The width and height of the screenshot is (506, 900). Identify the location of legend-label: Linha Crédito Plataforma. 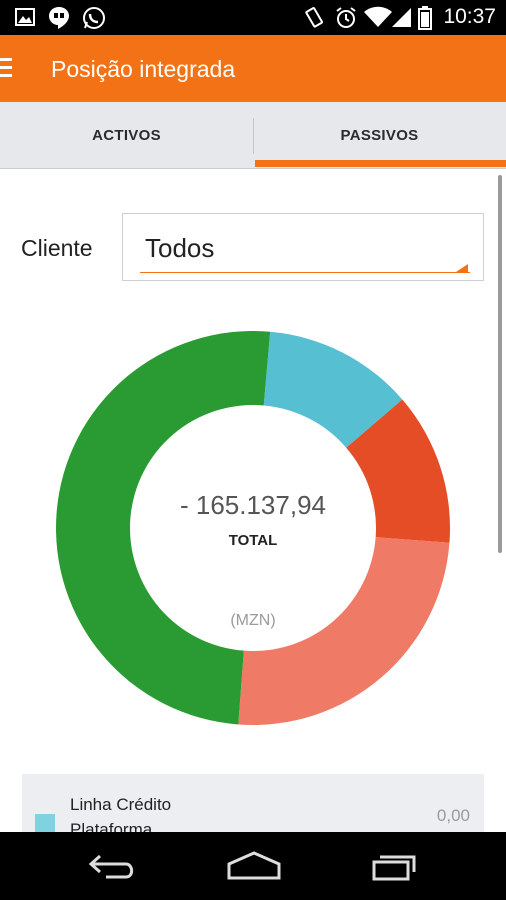
(121, 813).